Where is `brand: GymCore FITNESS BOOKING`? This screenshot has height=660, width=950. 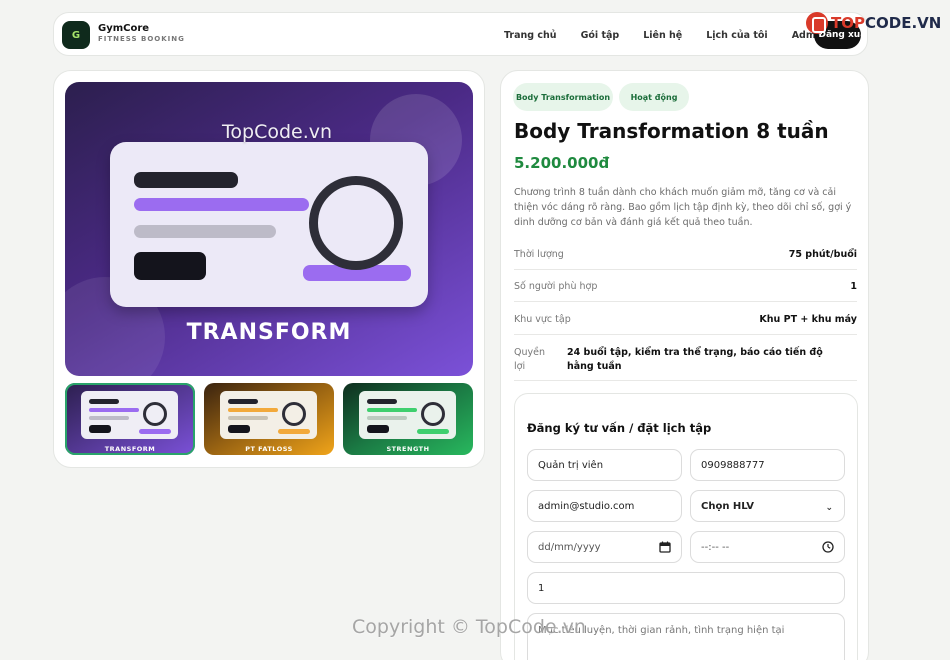
brand: GymCore FITNESS BOOKING is located at coordinates (141, 33).